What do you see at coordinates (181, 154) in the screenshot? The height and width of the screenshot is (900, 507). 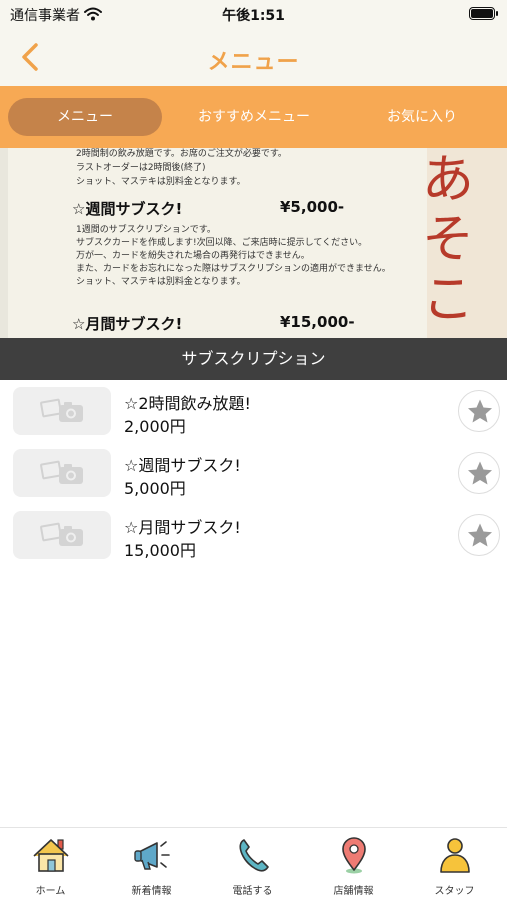 I see `sign-text-line: 2時間制の飲み放題です。お席のご注文が必要です。` at bounding box center [181, 154].